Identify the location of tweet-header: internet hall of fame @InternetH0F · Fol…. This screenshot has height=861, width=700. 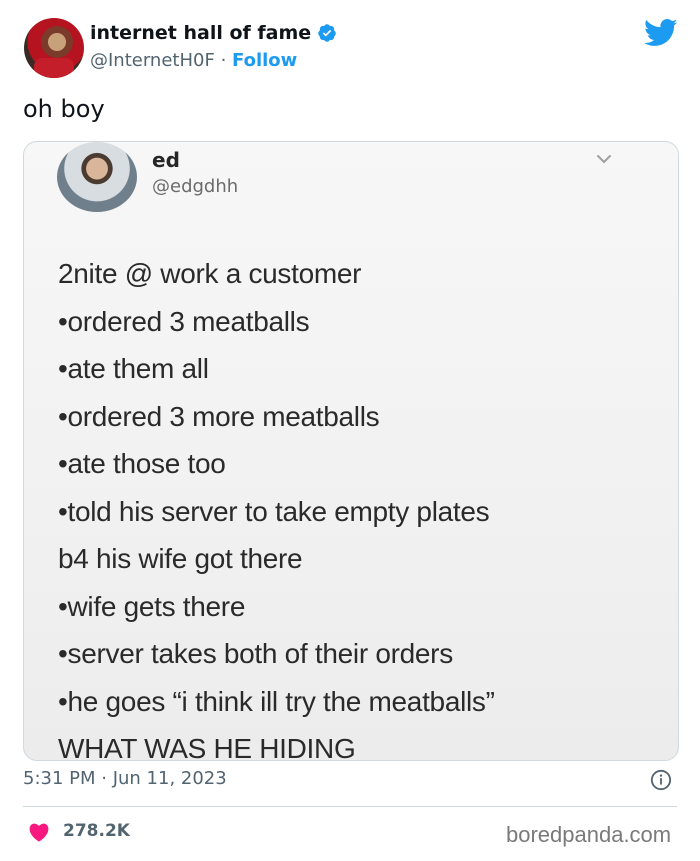
(350, 45).